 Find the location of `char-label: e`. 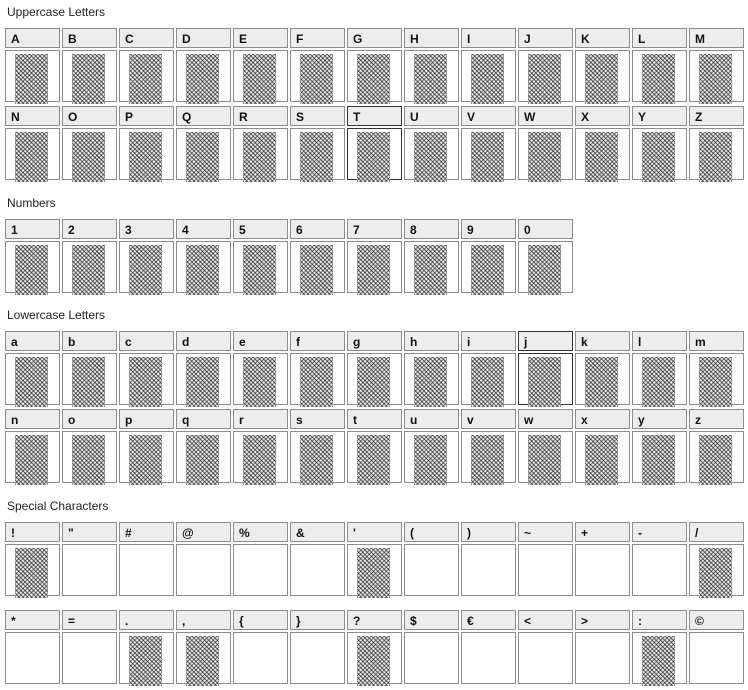

char-label: e is located at coordinates (260, 341).